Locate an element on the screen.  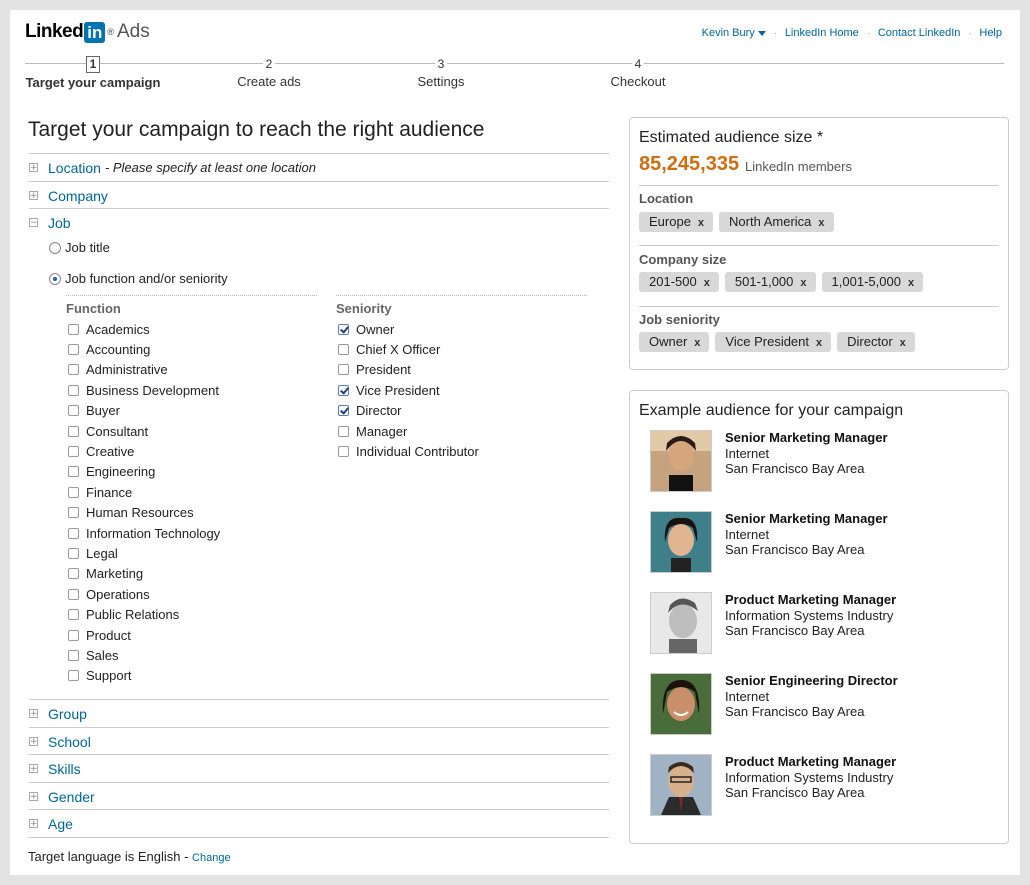
function-option-support: Support is located at coordinates (144, 676).